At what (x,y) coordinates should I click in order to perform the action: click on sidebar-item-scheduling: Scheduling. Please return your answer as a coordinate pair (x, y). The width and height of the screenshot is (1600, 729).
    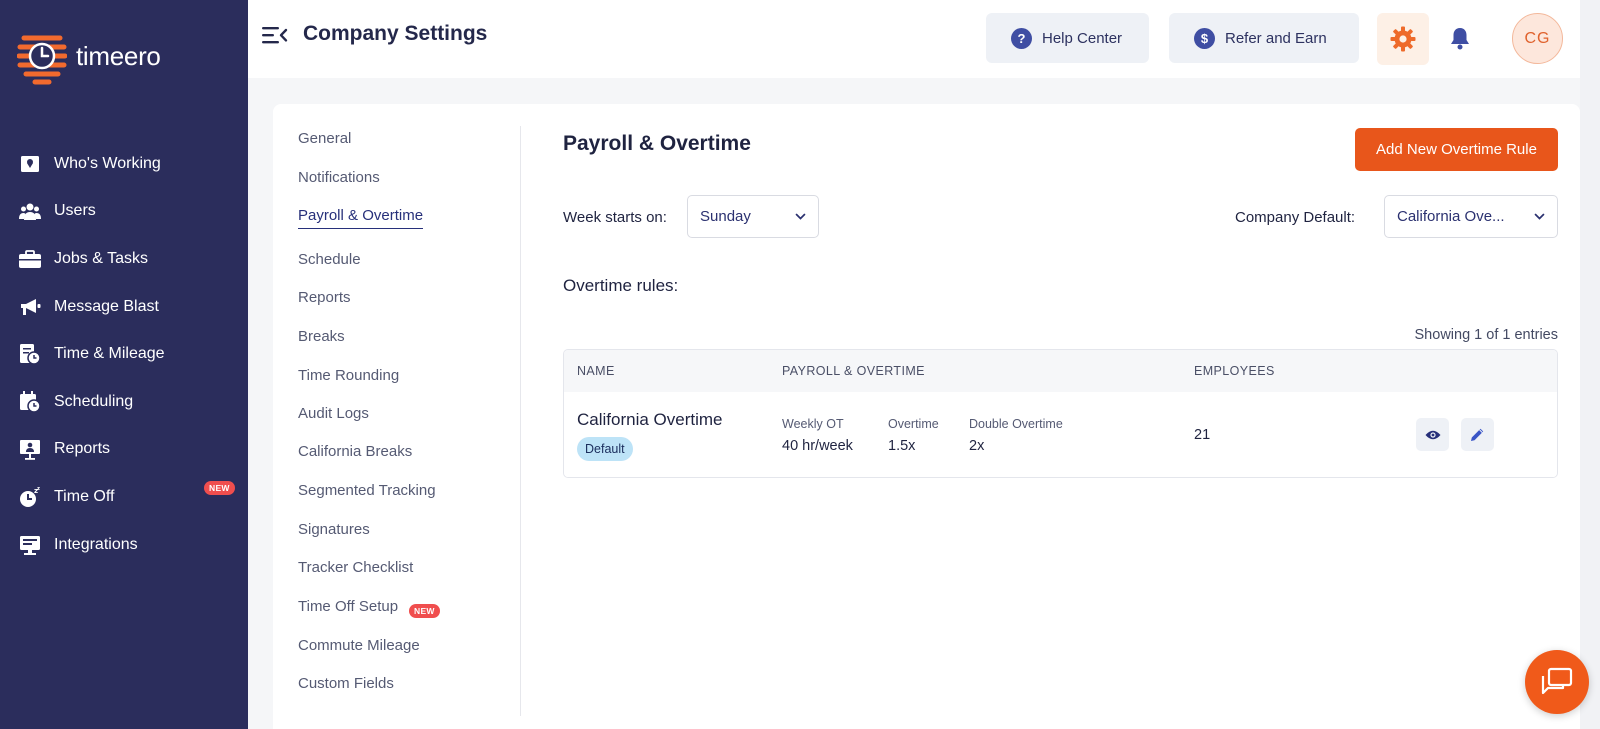
    Looking at the image, I should click on (124, 402).